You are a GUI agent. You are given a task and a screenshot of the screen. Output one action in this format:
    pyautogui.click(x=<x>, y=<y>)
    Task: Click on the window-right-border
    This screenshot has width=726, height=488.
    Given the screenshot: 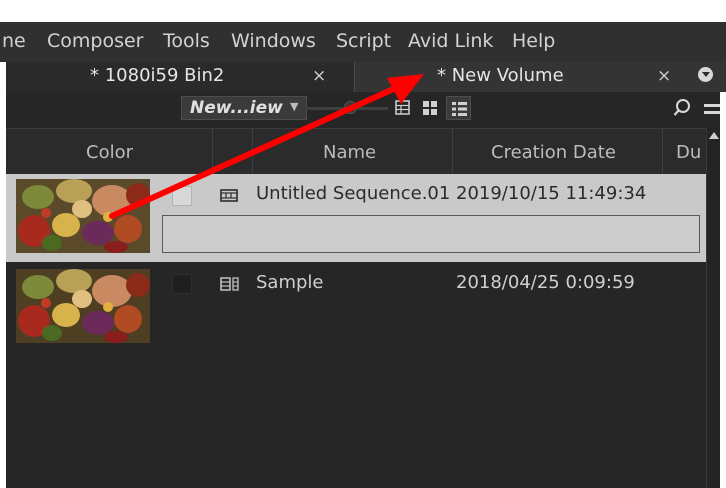 What is the action you would take?
    pyautogui.click(x=723, y=290)
    